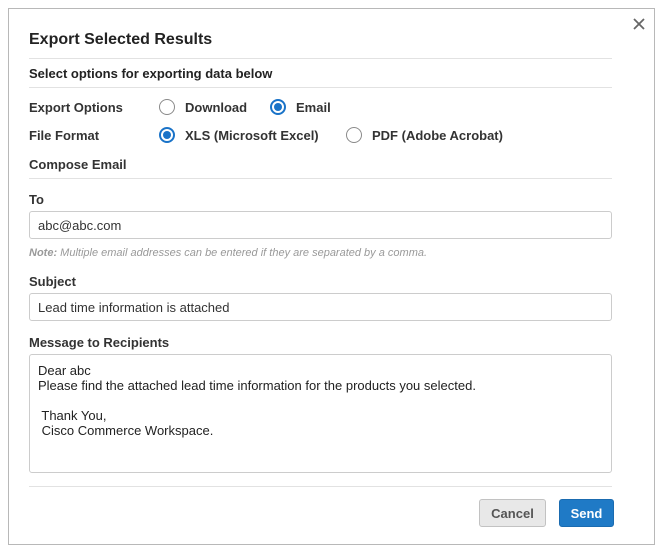 The image size is (656, 547). Describe the element at coordinates (151, 73) in the screenshot. I see `dialog-subtitle: Select options for exporting data below` at that location.